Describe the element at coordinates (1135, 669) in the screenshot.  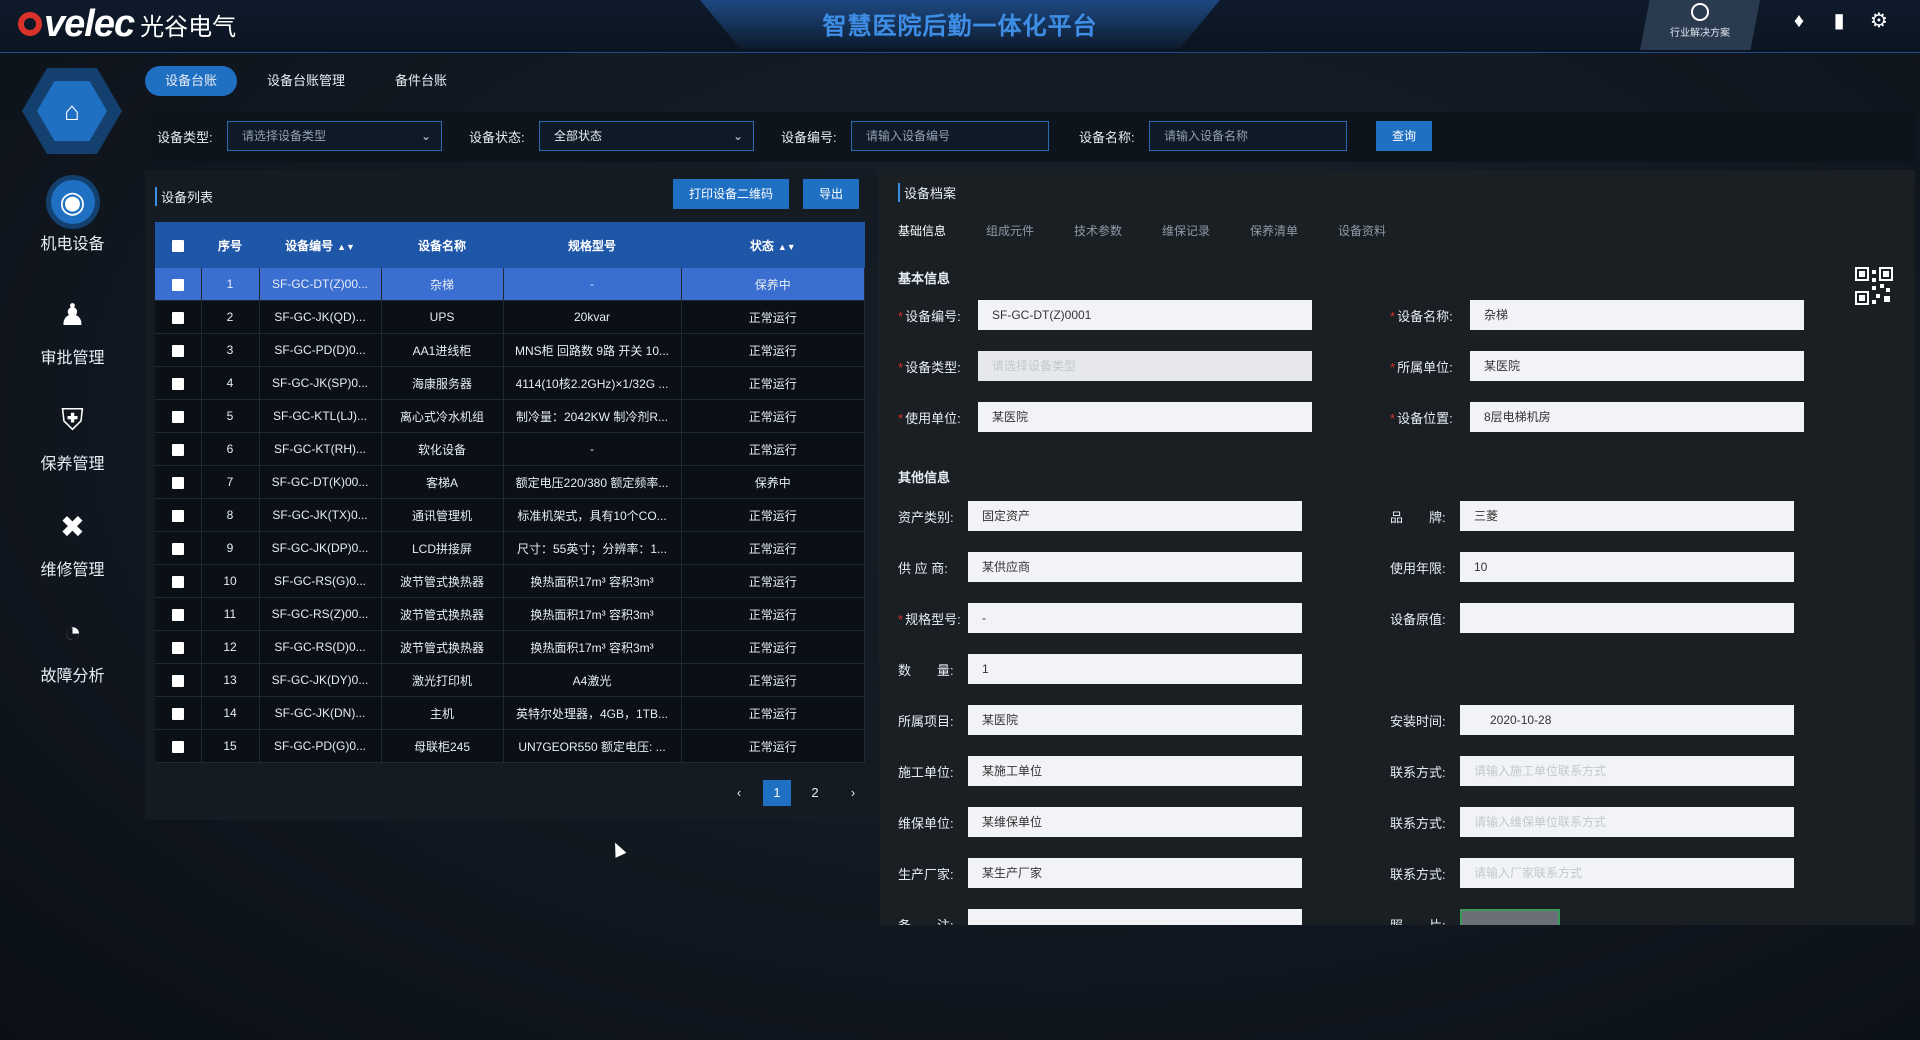
I see `quantity-field: 1` at that location.